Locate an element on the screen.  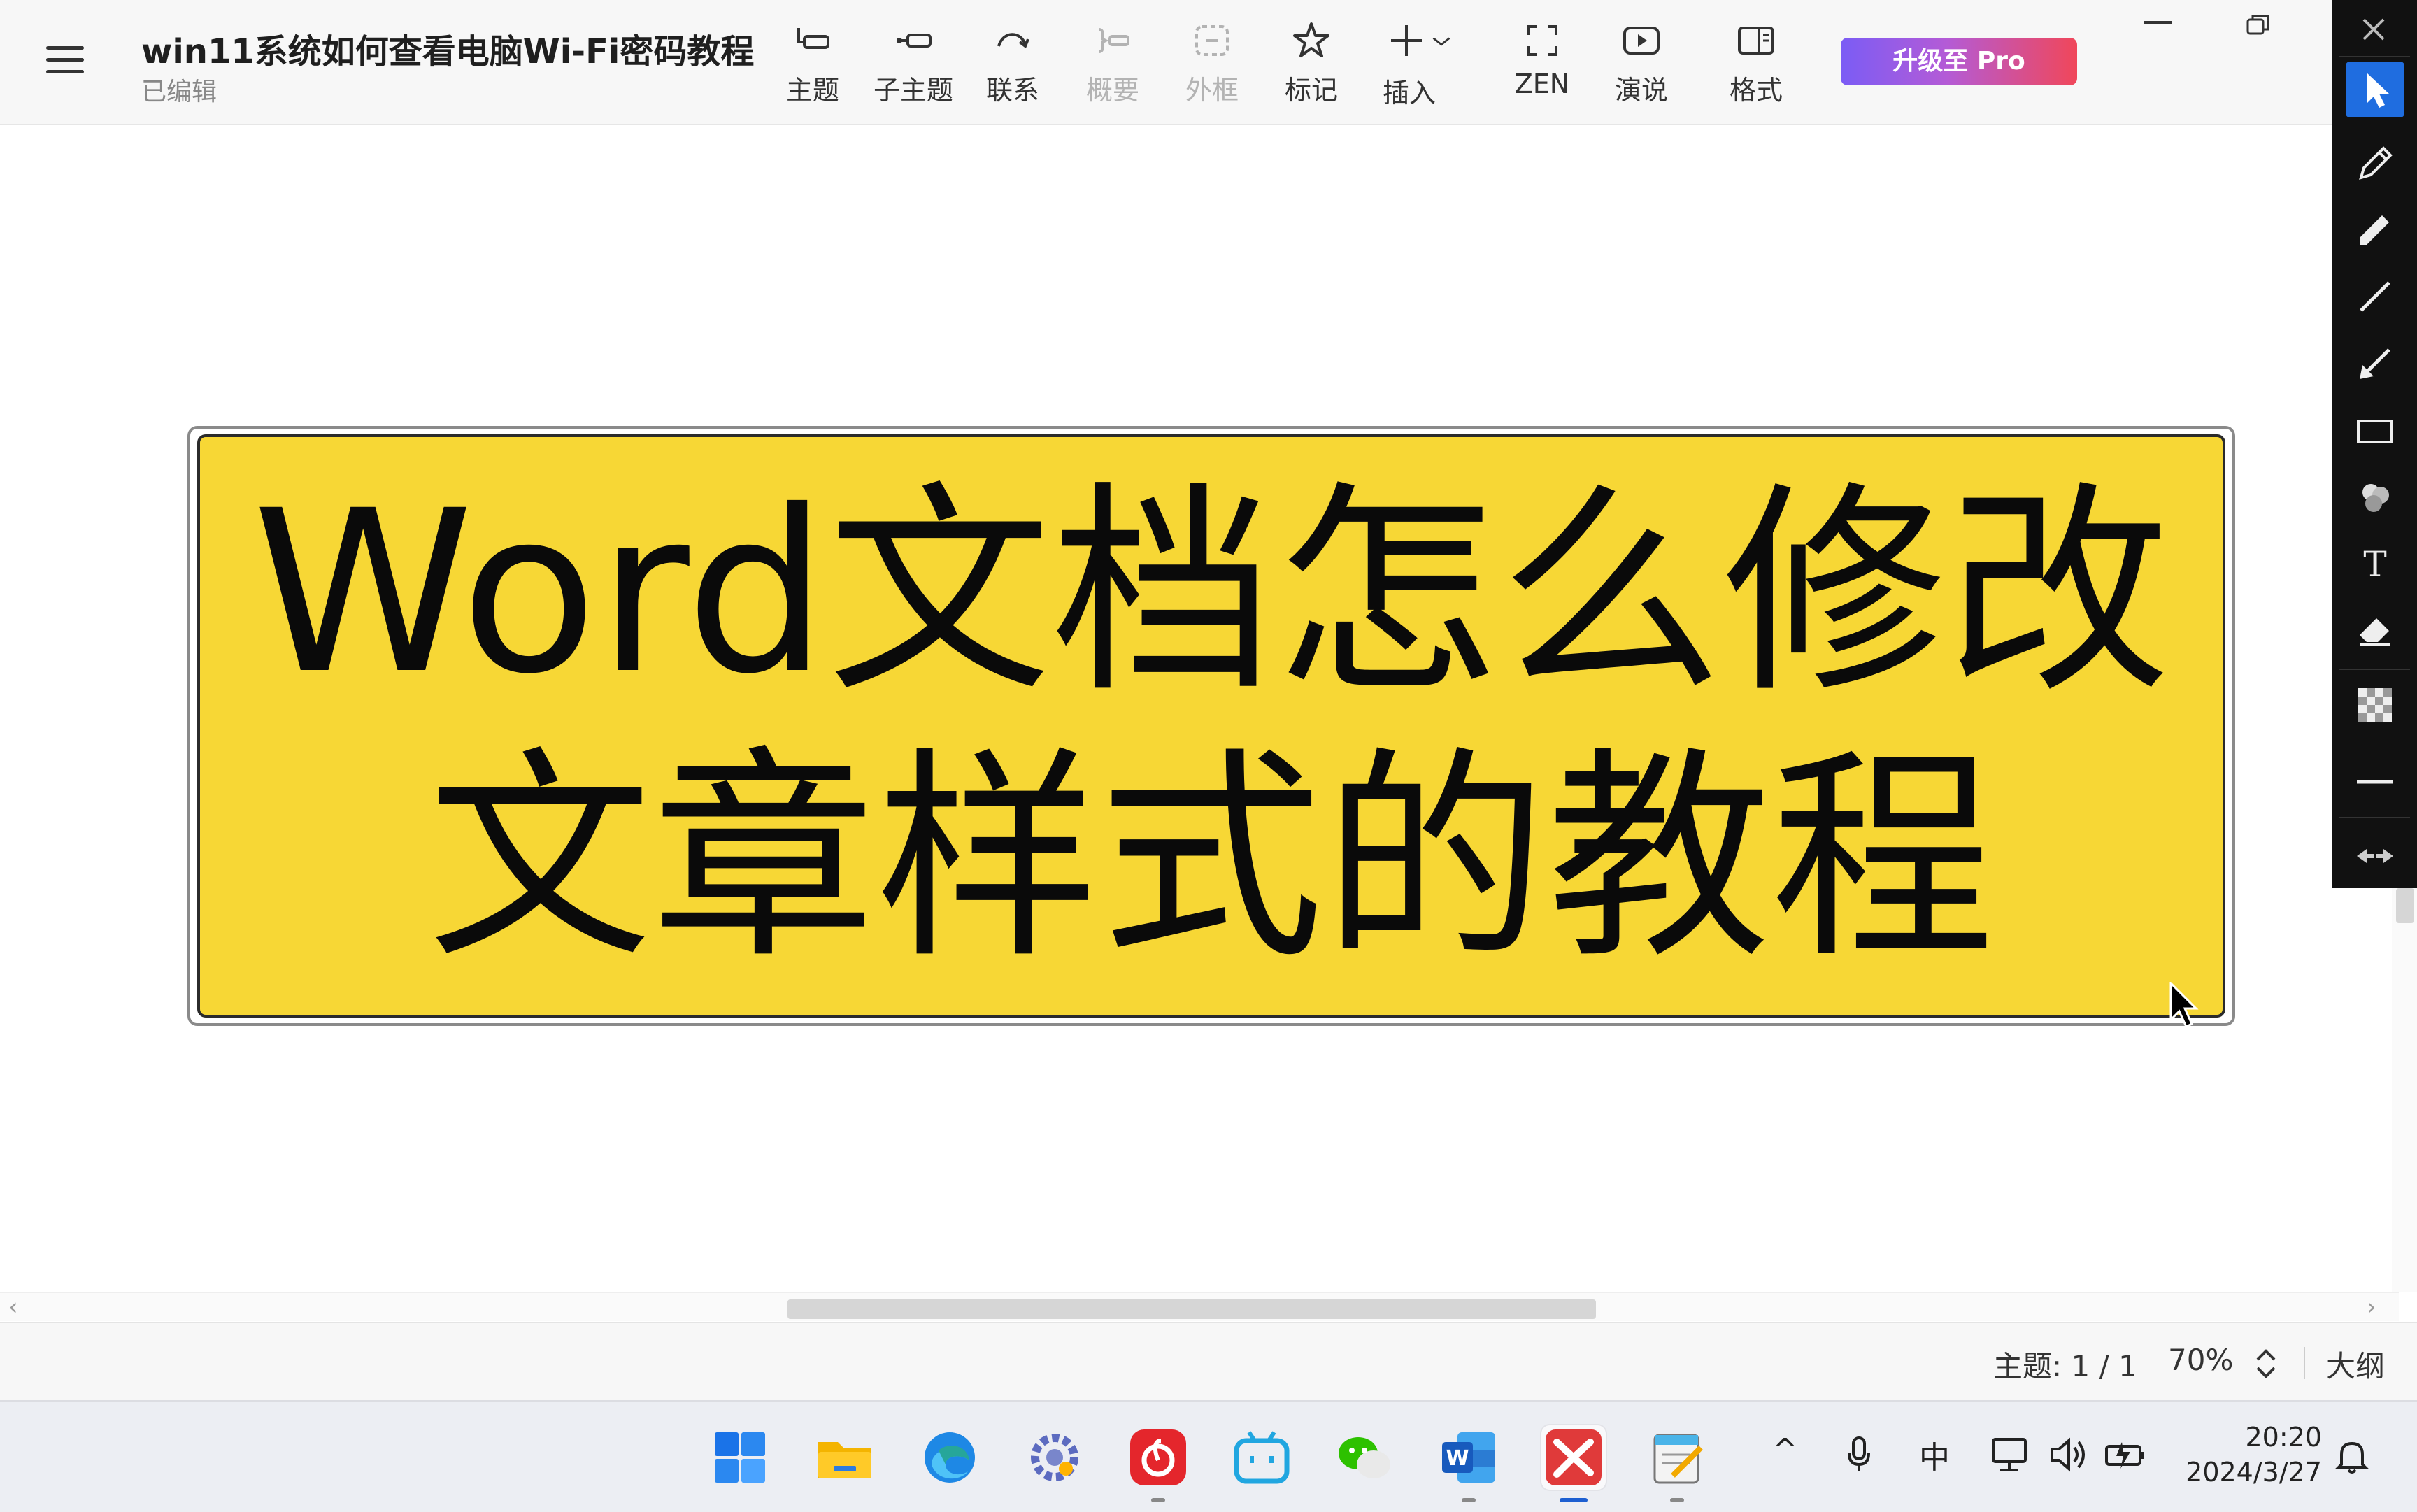
settings-app-icon is located at coordinates (1054, 1458).